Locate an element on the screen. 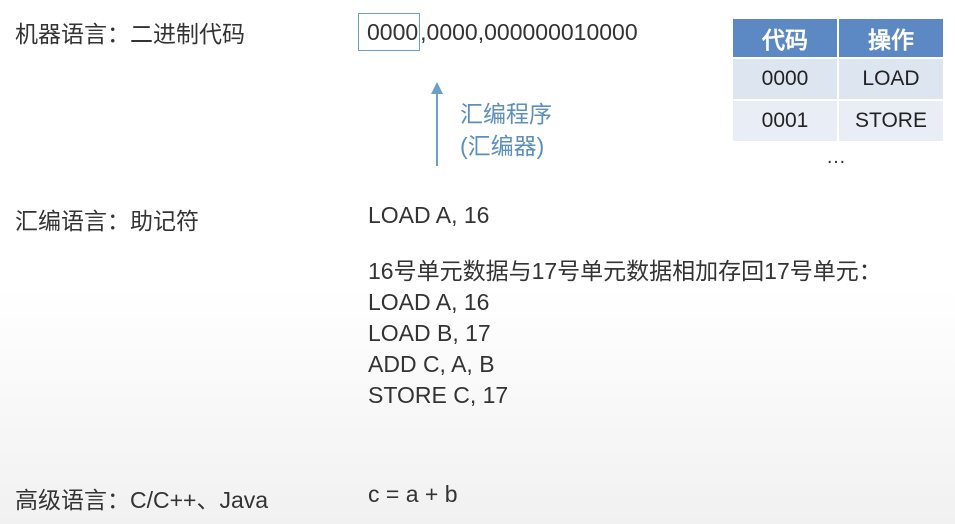  assembly-instruction: LOAD A, 16 is located at coordinates (429, 215).